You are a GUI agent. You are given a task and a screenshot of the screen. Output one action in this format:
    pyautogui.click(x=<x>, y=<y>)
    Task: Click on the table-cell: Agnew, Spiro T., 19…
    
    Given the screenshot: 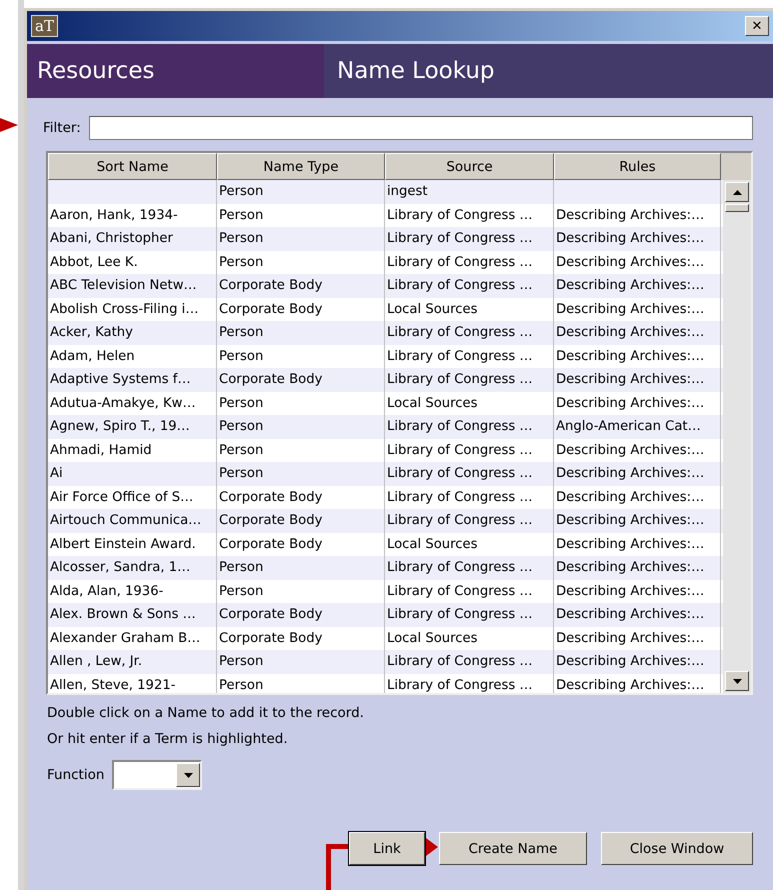 What is the action you would take?
    pyautogui.click(x=132, y=426)
    